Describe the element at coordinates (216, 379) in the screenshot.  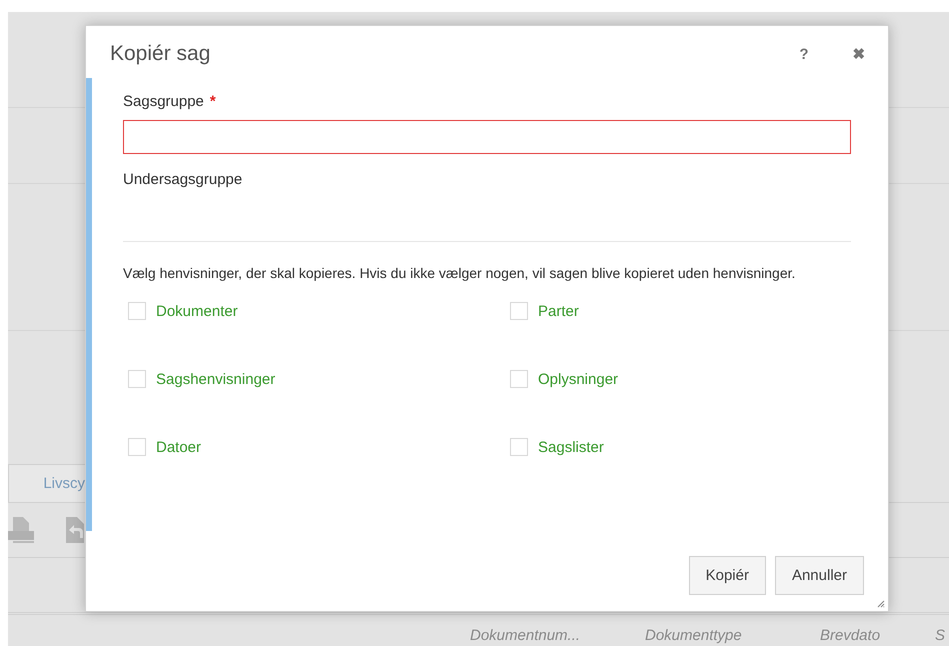
I see `checkbox-label: Sagshenvisninger` at that location.